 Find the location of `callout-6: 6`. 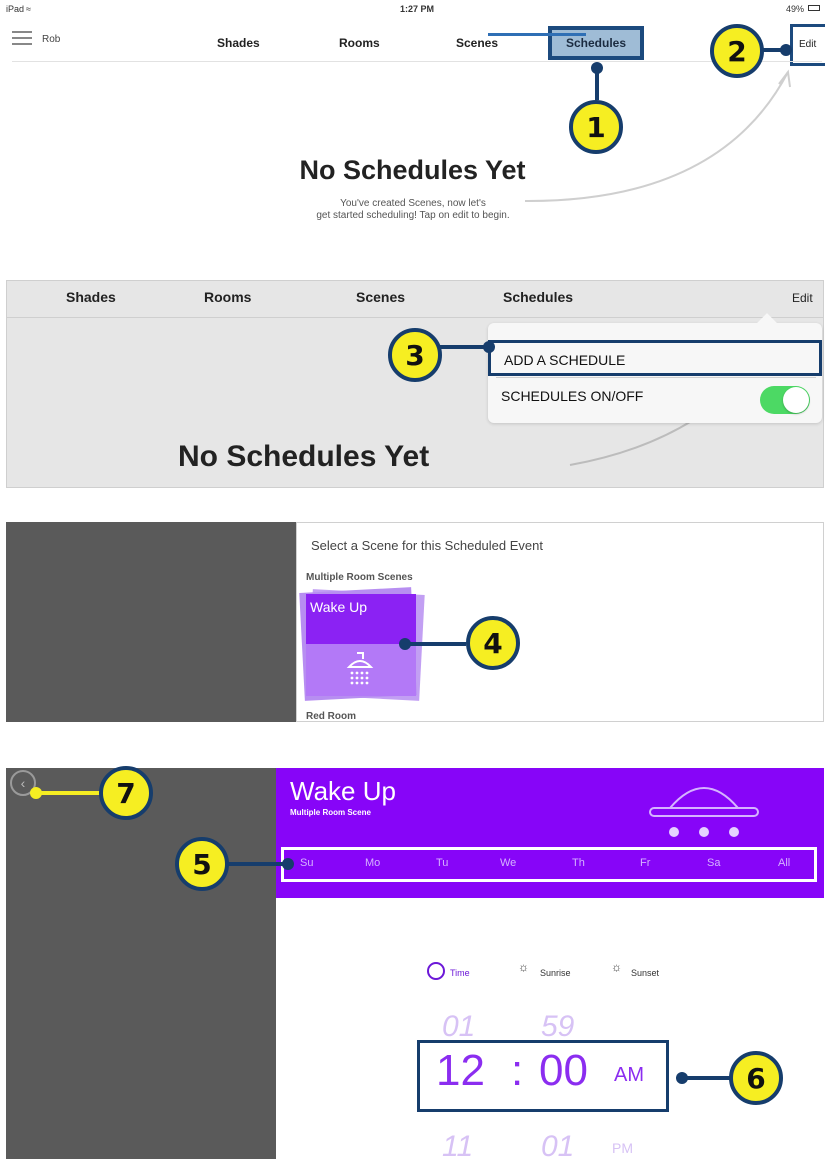

callout-6: 6 is located at coordinates (756, 1078).